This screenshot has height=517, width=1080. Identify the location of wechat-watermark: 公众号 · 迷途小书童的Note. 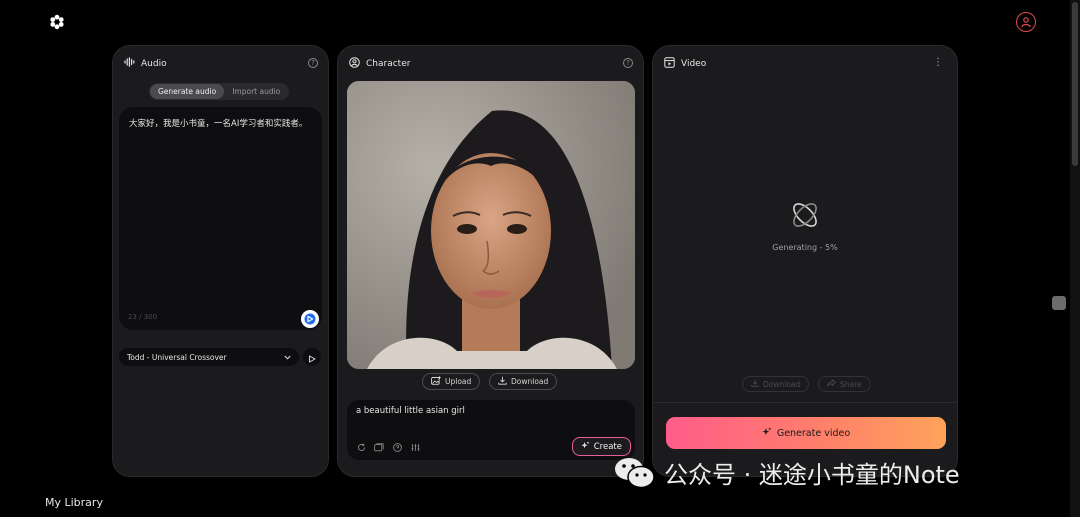
(787, 472).